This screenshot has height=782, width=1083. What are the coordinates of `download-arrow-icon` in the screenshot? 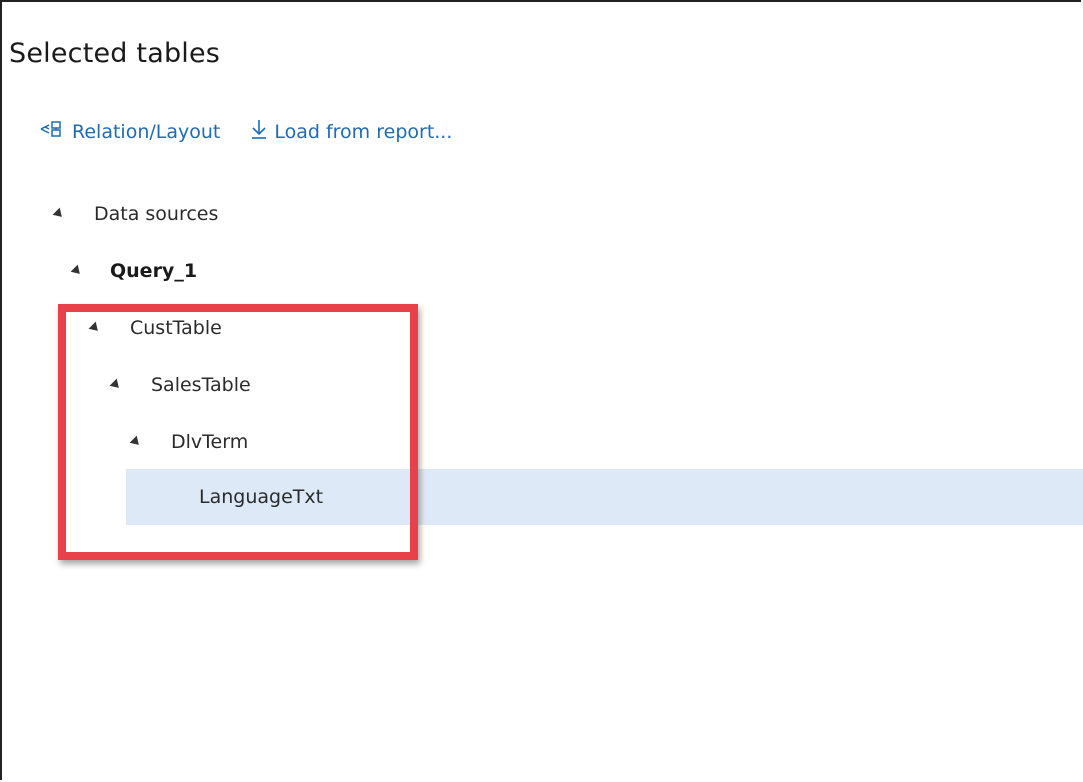 It's located at (262, 131).